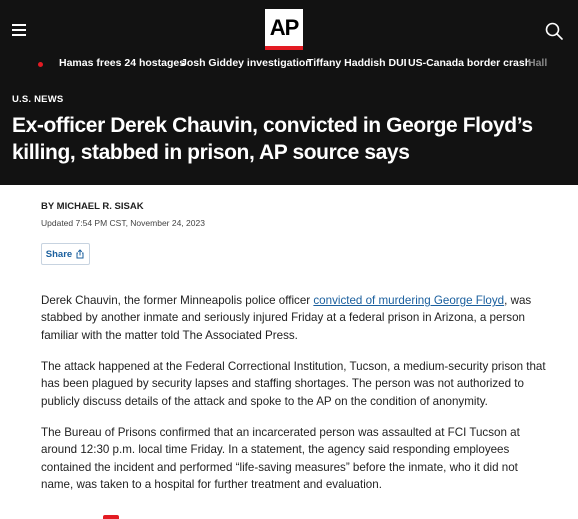  I want to click on hamburger-menu-icon, so click(19, 30).